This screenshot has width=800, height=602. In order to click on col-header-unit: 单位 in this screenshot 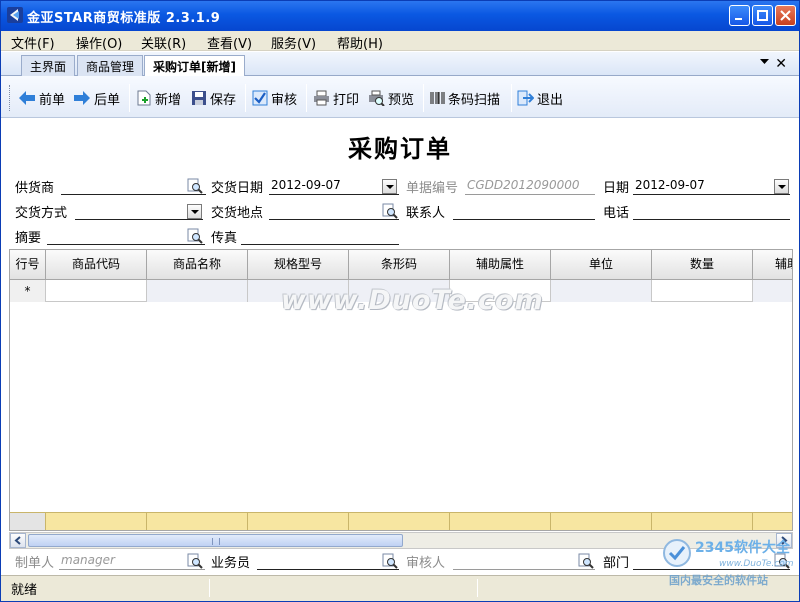, I will do `click(601, 265)`.